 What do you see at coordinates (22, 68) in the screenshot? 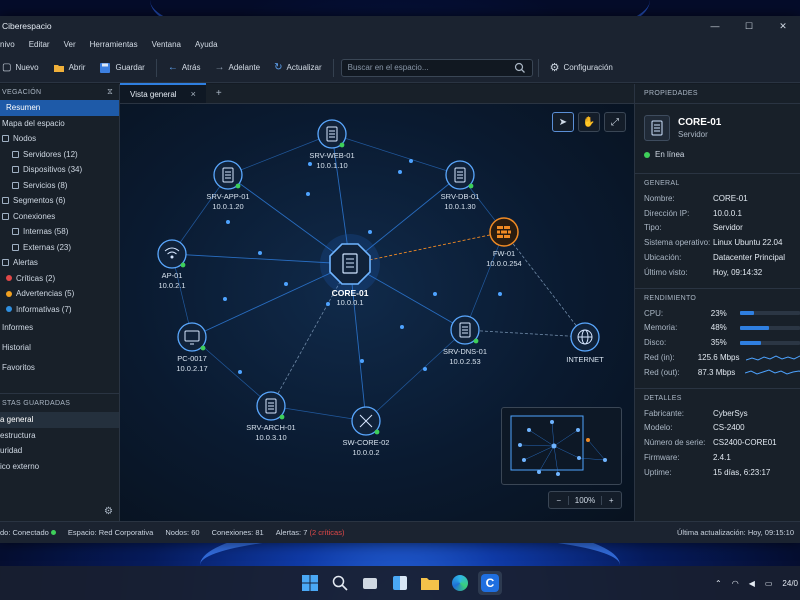
I see `new-button: ▢ Nuevo` at bounding box center [22, 68].